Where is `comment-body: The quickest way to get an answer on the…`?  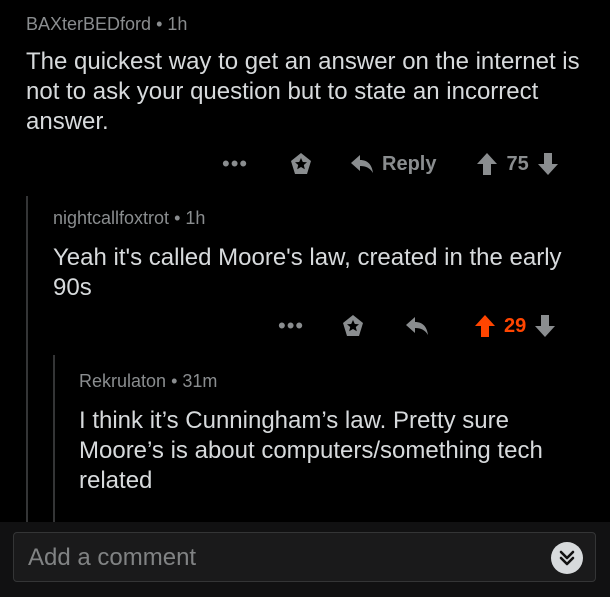 comment-body: The quickest way to get an answer on the… is located at coordinates (303, 91).